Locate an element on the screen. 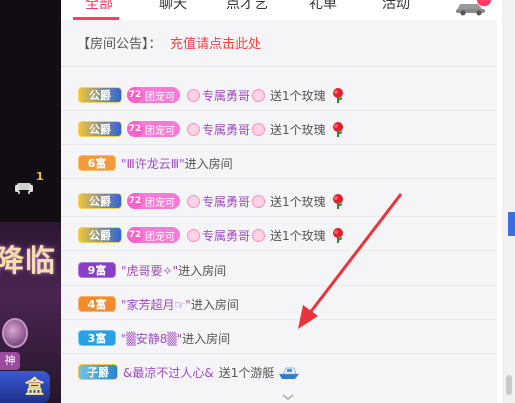 This screenshot has width=515, height=403. chat-message: 6富 "Ⅲ许龙云Ⅲ" 进入房间 is located at coordinates (281, 162).